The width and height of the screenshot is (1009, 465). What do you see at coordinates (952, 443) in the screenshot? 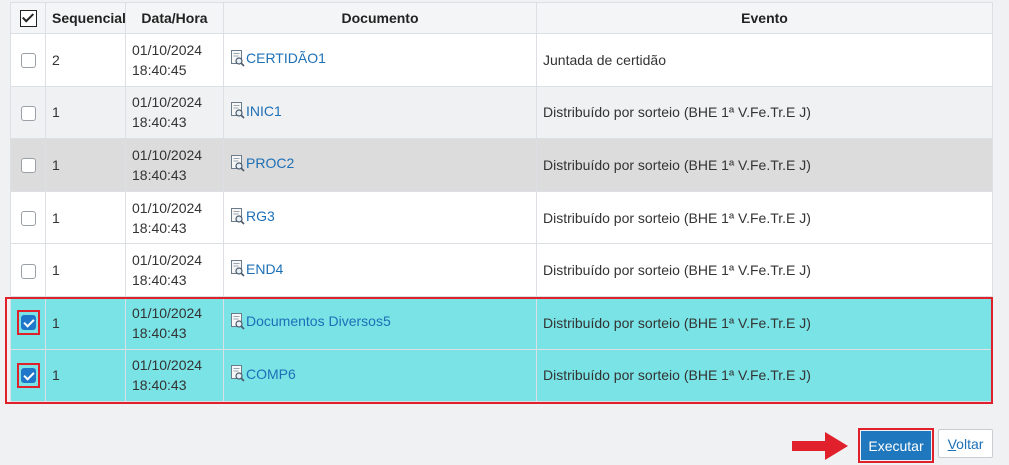
I see `voltar-access-key: V` at bounding box center [952, 443].